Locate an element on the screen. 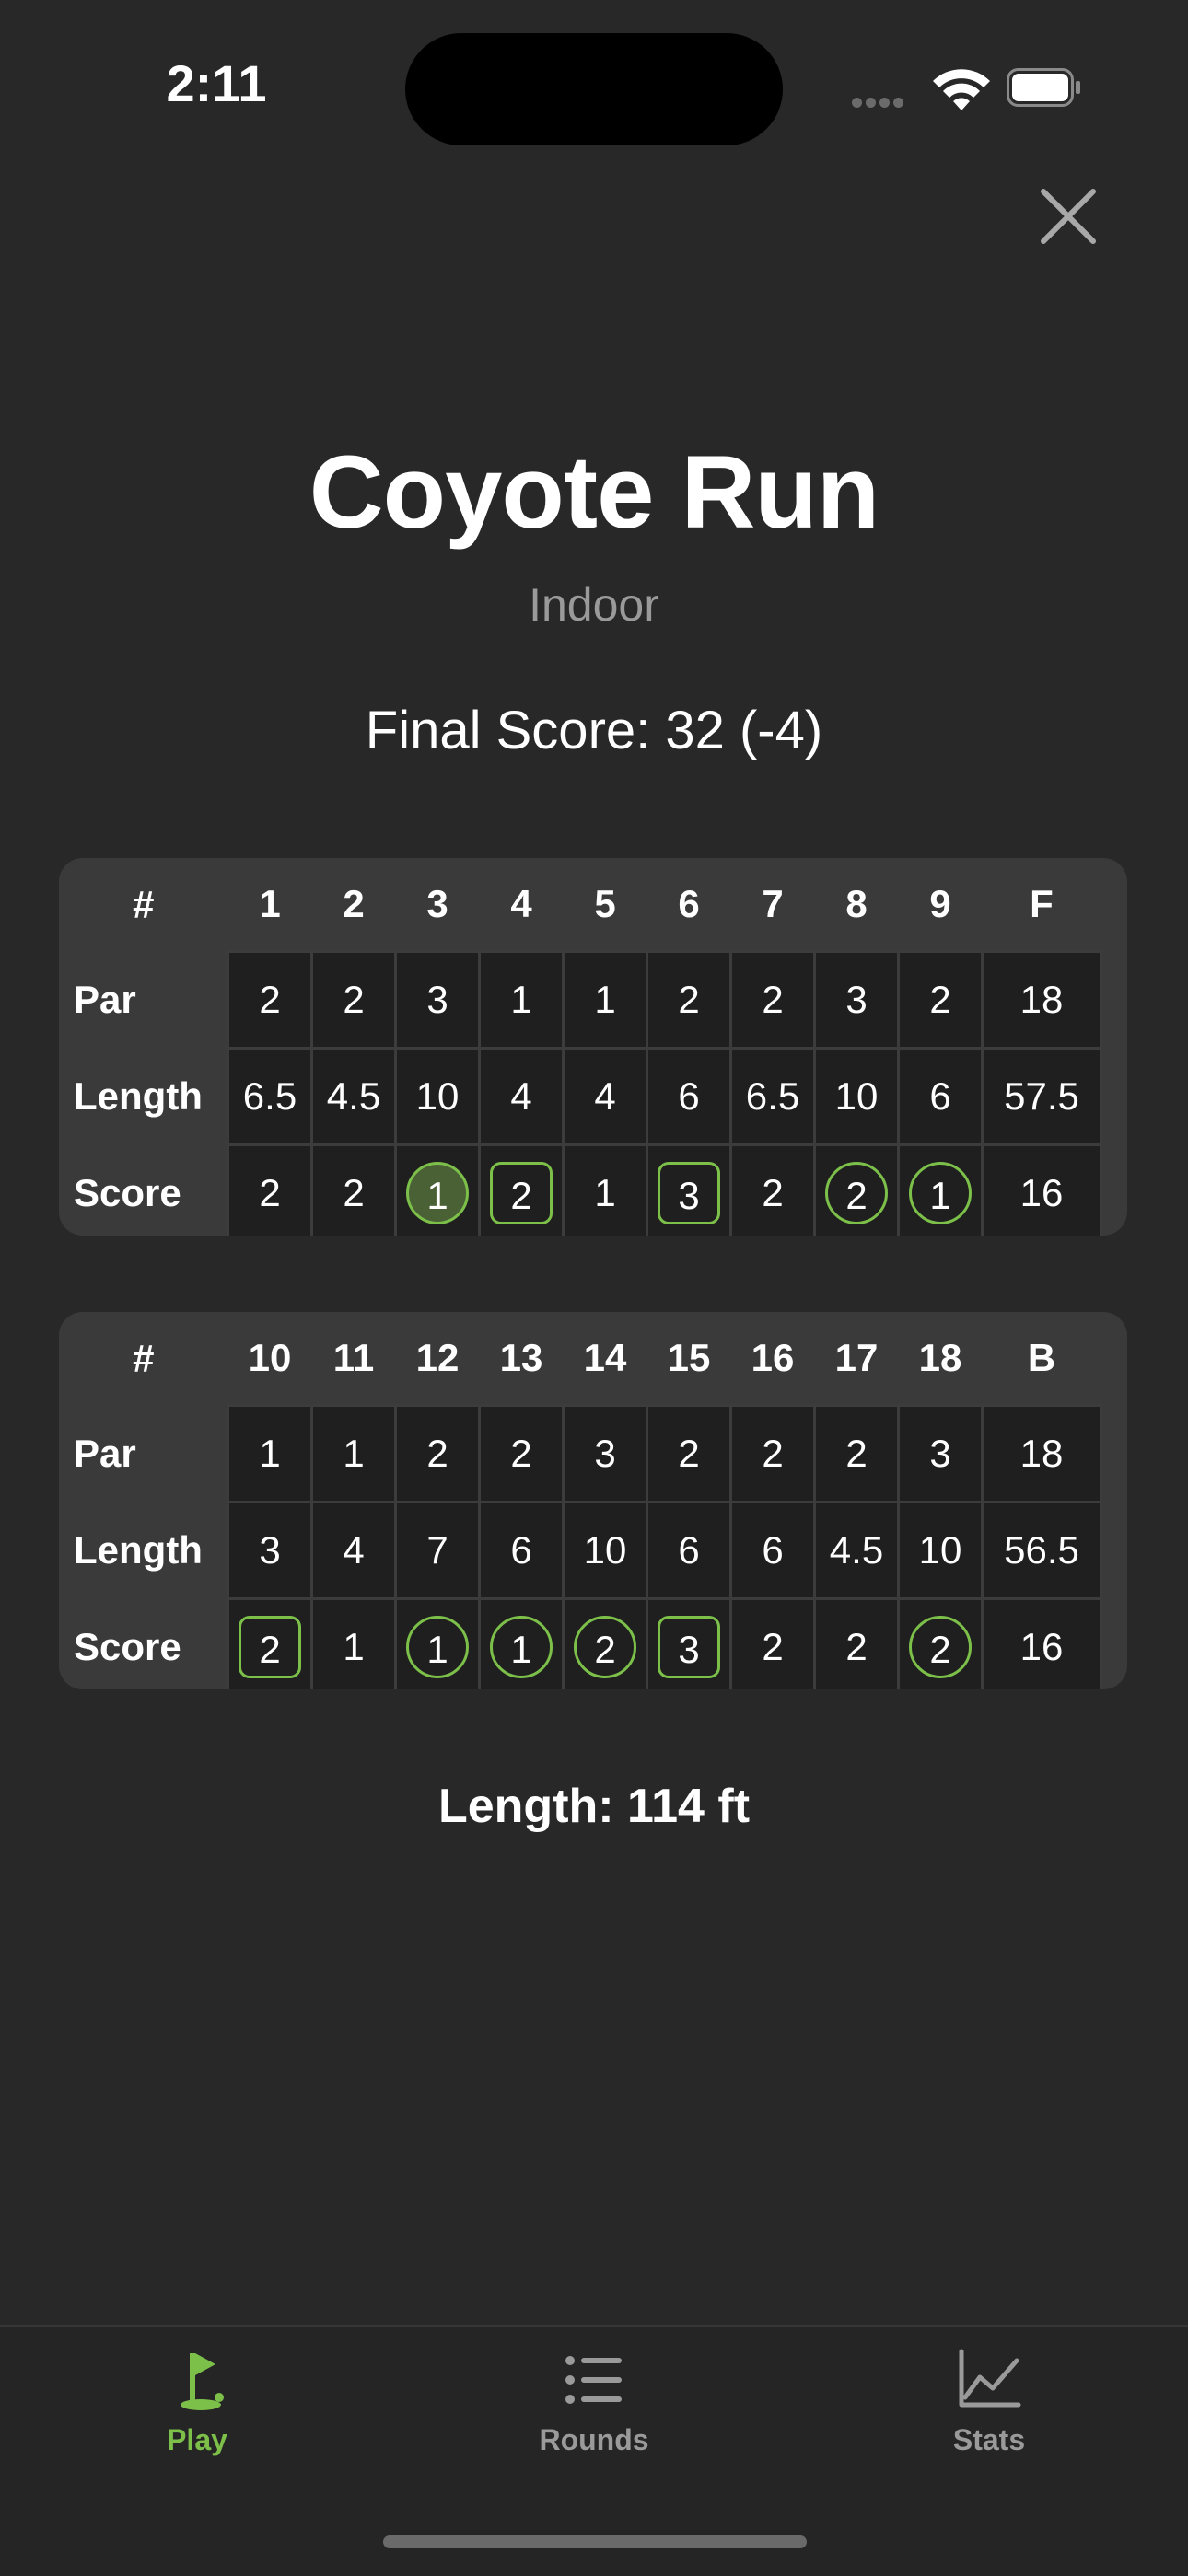 This screenshot has height=2576, width=1188. hole-number: 14 is located at coordinates (605, 1357).